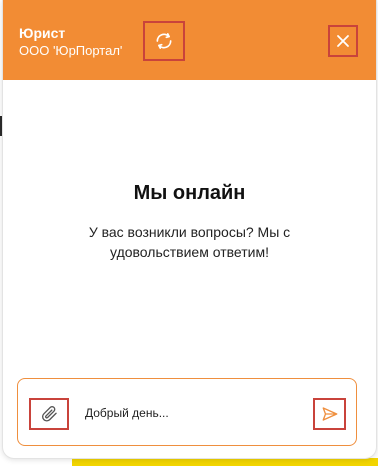 This screenshot has height=466, width=378. I want to click on paperclip-icon, so click(49, 414).